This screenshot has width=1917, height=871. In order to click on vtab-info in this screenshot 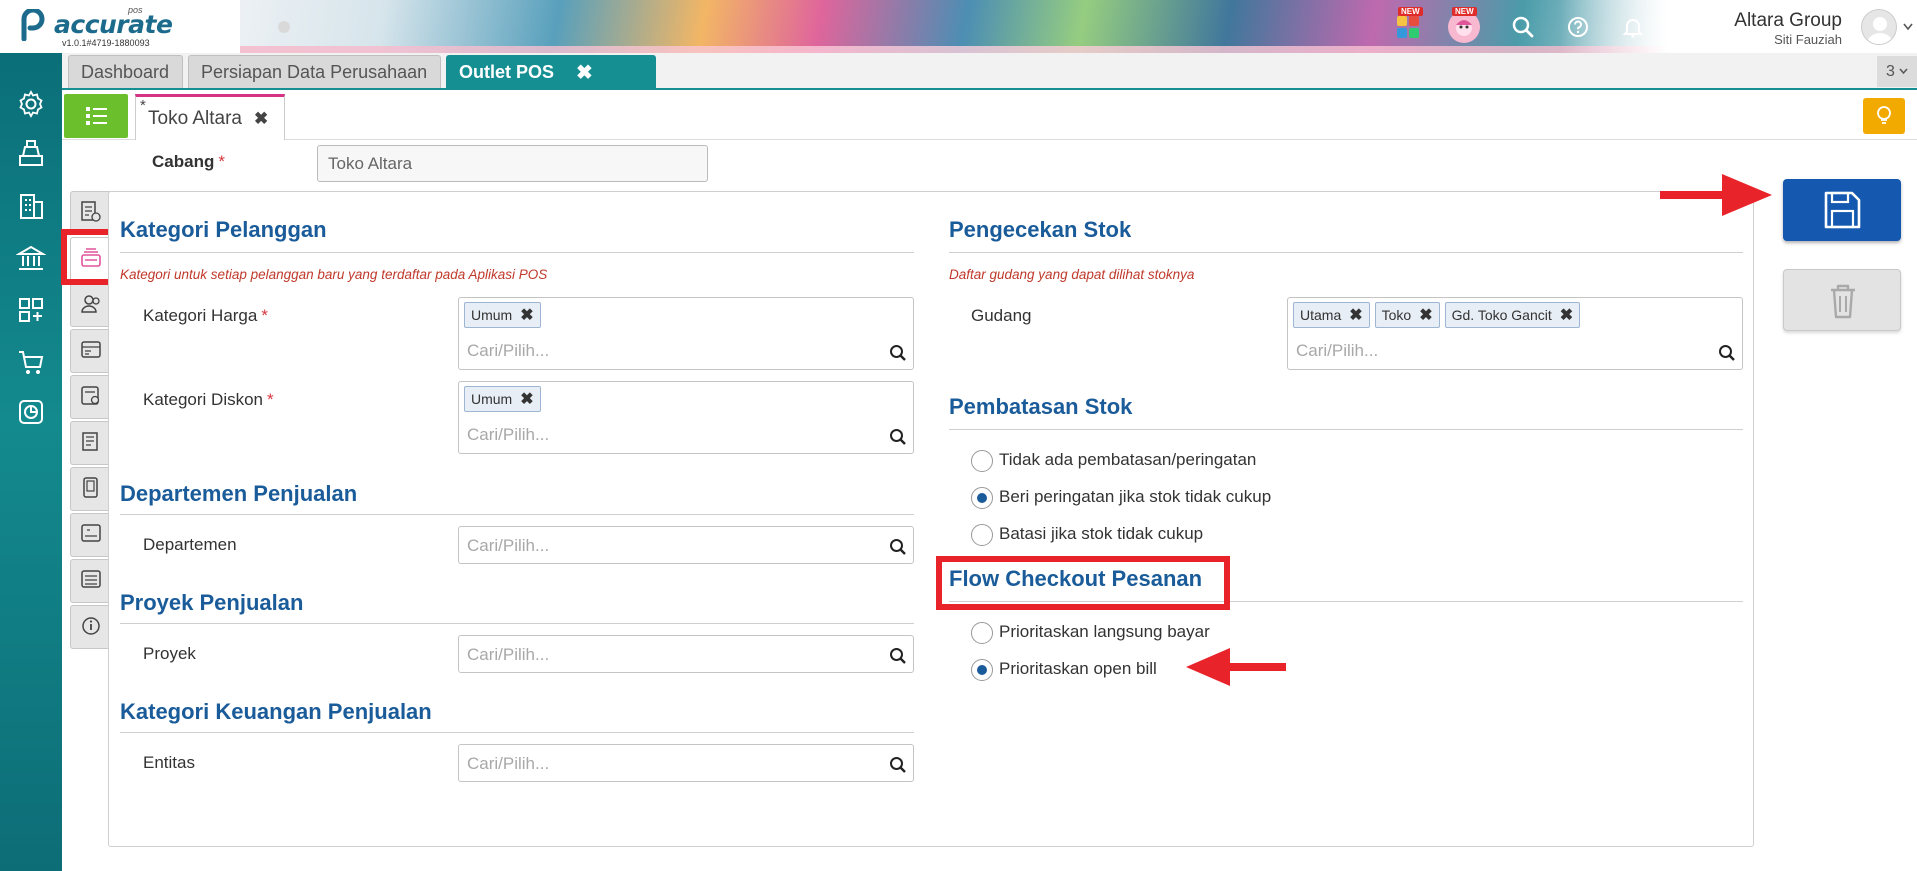, I will do `click(90, 627)`.